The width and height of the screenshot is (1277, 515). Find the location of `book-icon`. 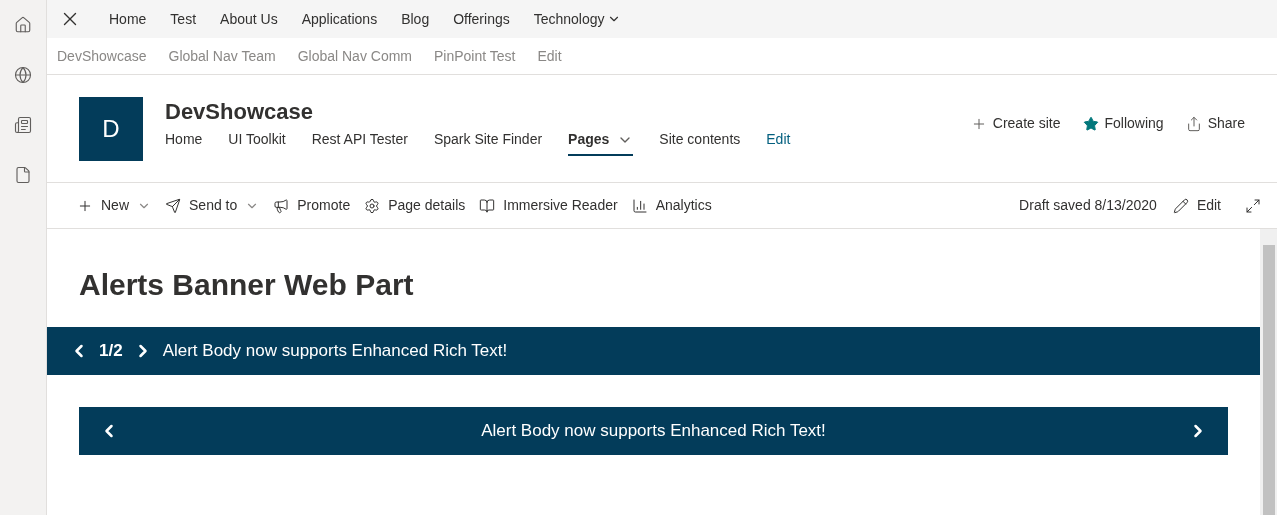

book-icon is located at coordinates (487, 205).